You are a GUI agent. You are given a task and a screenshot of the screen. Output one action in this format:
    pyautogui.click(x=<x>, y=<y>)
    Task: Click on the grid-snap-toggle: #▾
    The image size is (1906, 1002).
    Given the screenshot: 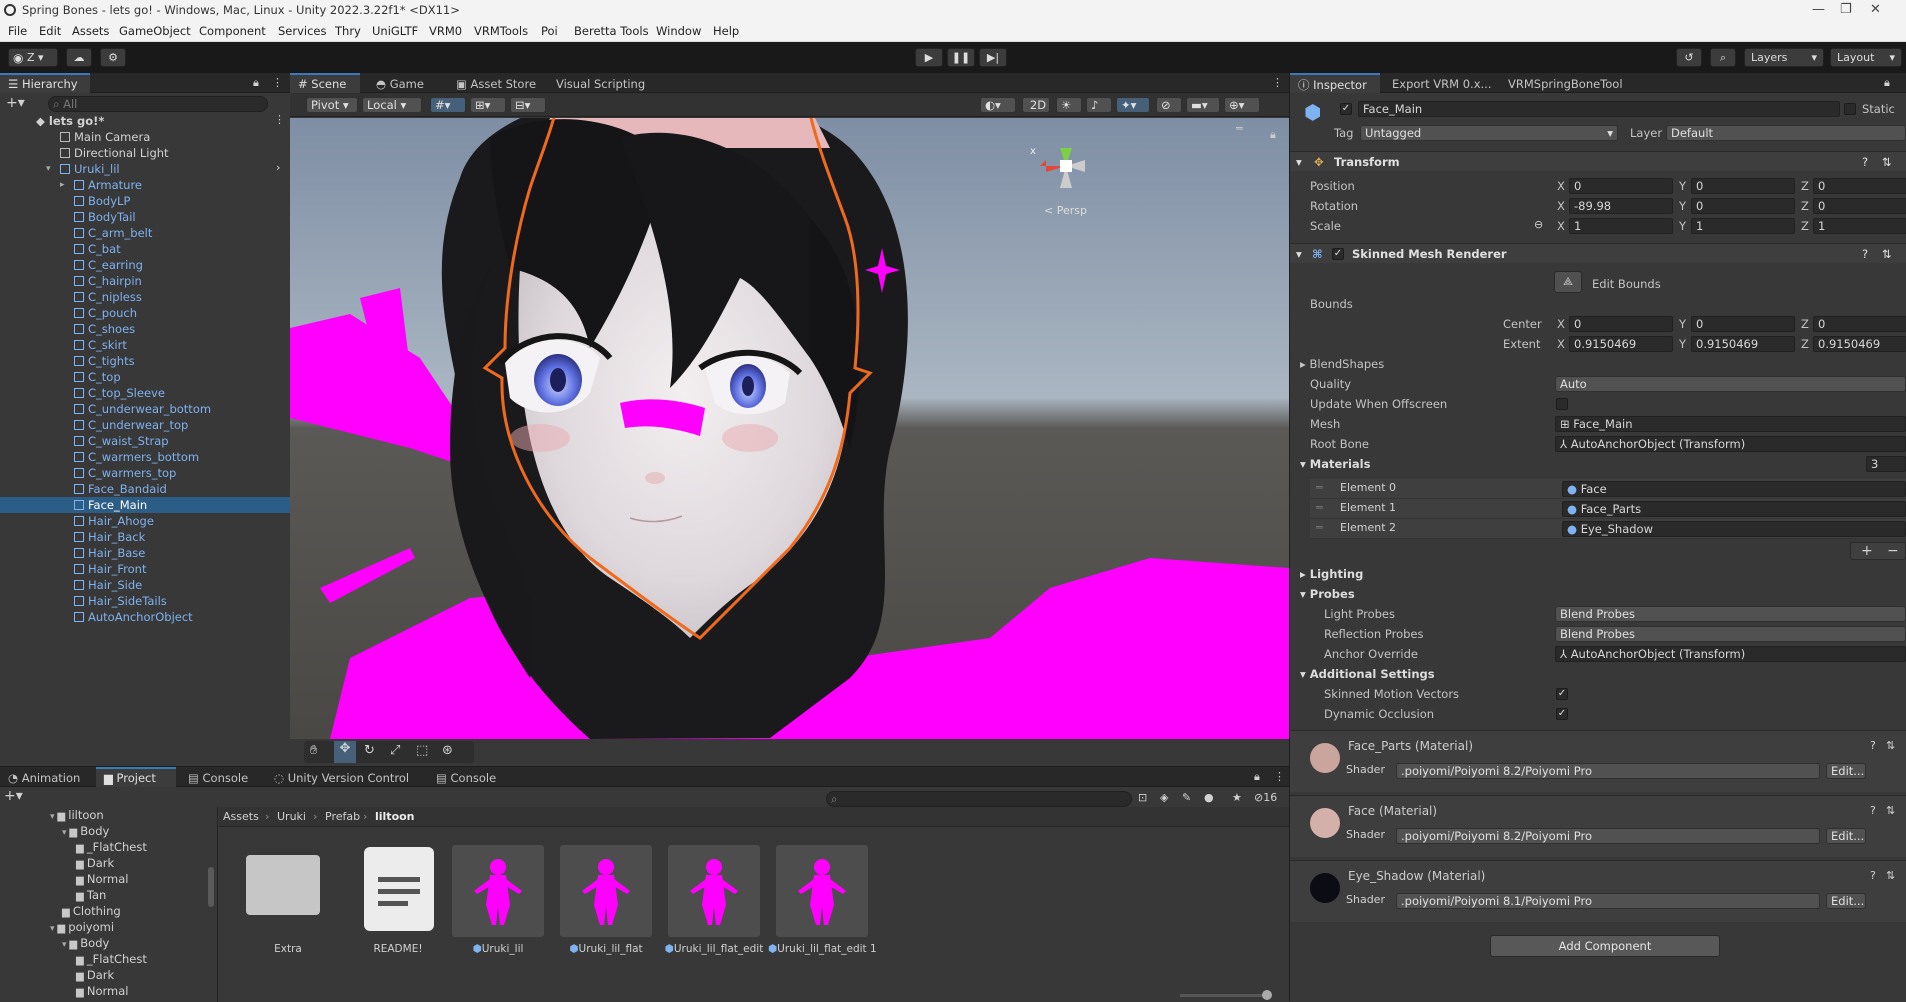 What is the action you would take?
    pyautogui.click(x=448, y=105)
    